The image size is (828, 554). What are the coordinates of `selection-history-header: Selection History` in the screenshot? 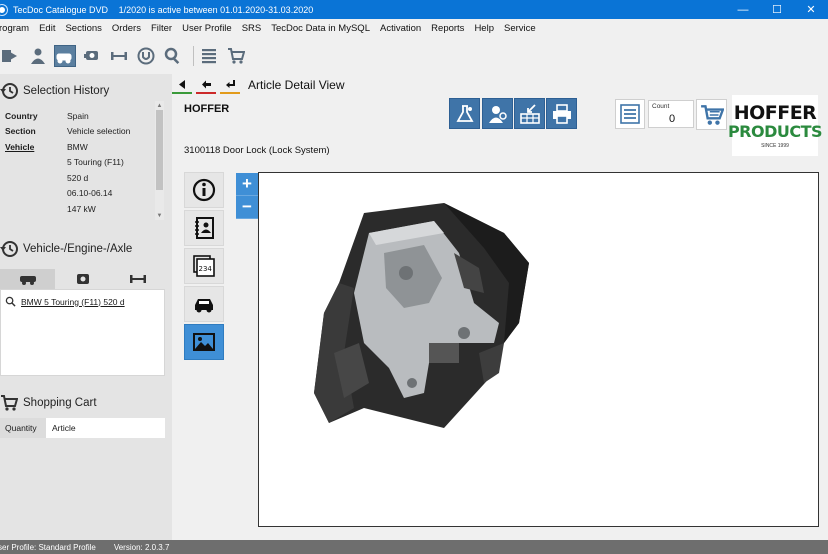 It's located at (54, 91).